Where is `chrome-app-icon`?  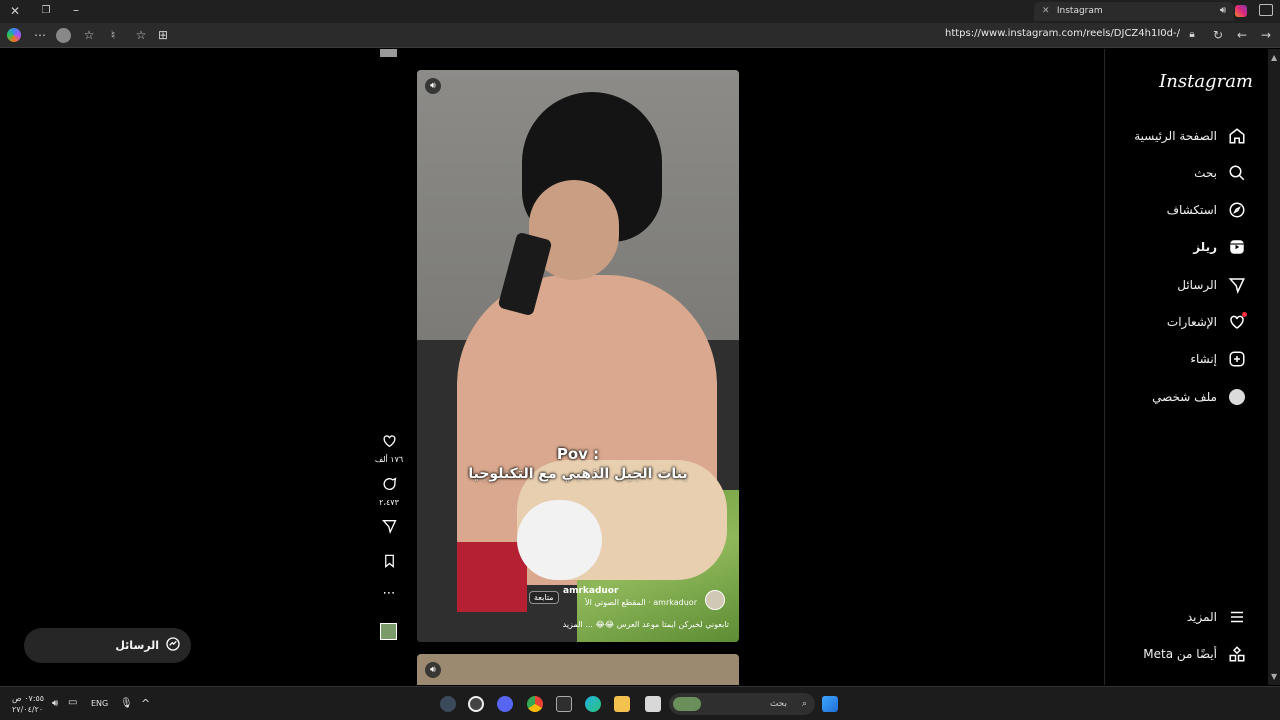 chrome-app-icon is located at coordinates (535, 704).